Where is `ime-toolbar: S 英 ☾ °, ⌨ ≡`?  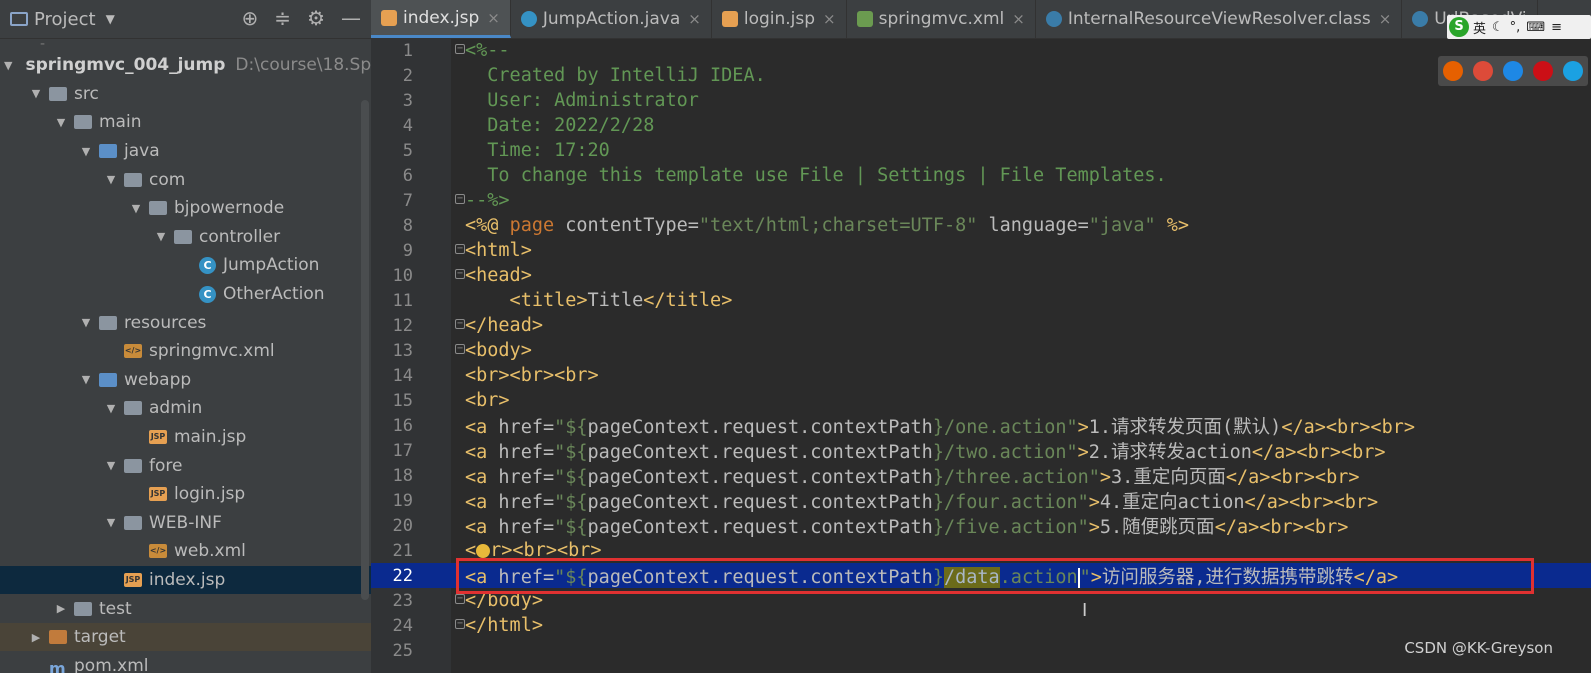
ime-toolbar: S 英 ☾ °, ⌨ ≡ is located at coordinates (1519, 27).